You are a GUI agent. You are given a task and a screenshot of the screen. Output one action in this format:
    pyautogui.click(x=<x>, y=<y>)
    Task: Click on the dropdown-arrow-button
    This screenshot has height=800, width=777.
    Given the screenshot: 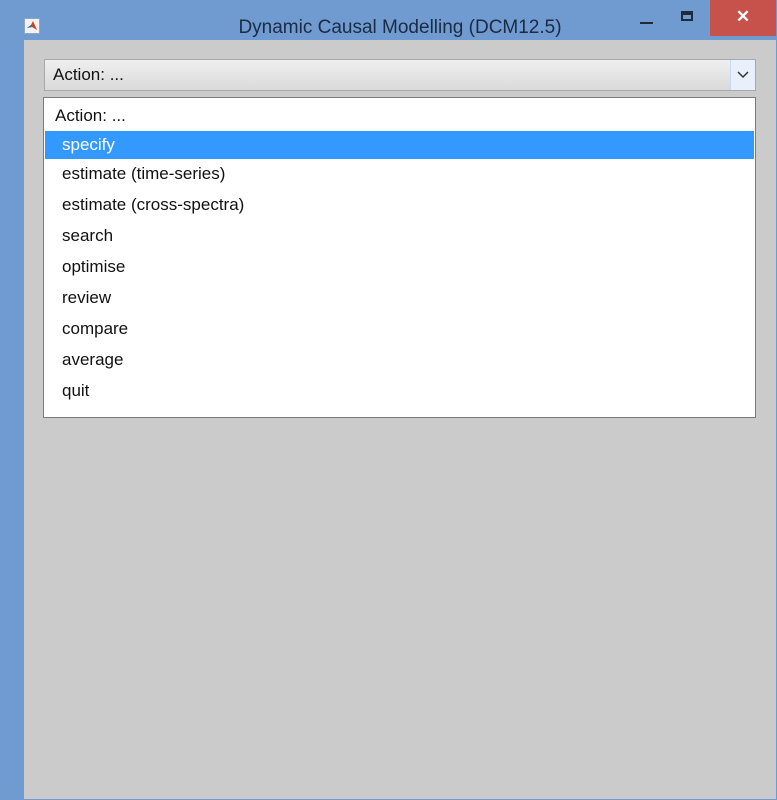 What is the action you would take?
    pyautogui.click(x=742, y=75)
    